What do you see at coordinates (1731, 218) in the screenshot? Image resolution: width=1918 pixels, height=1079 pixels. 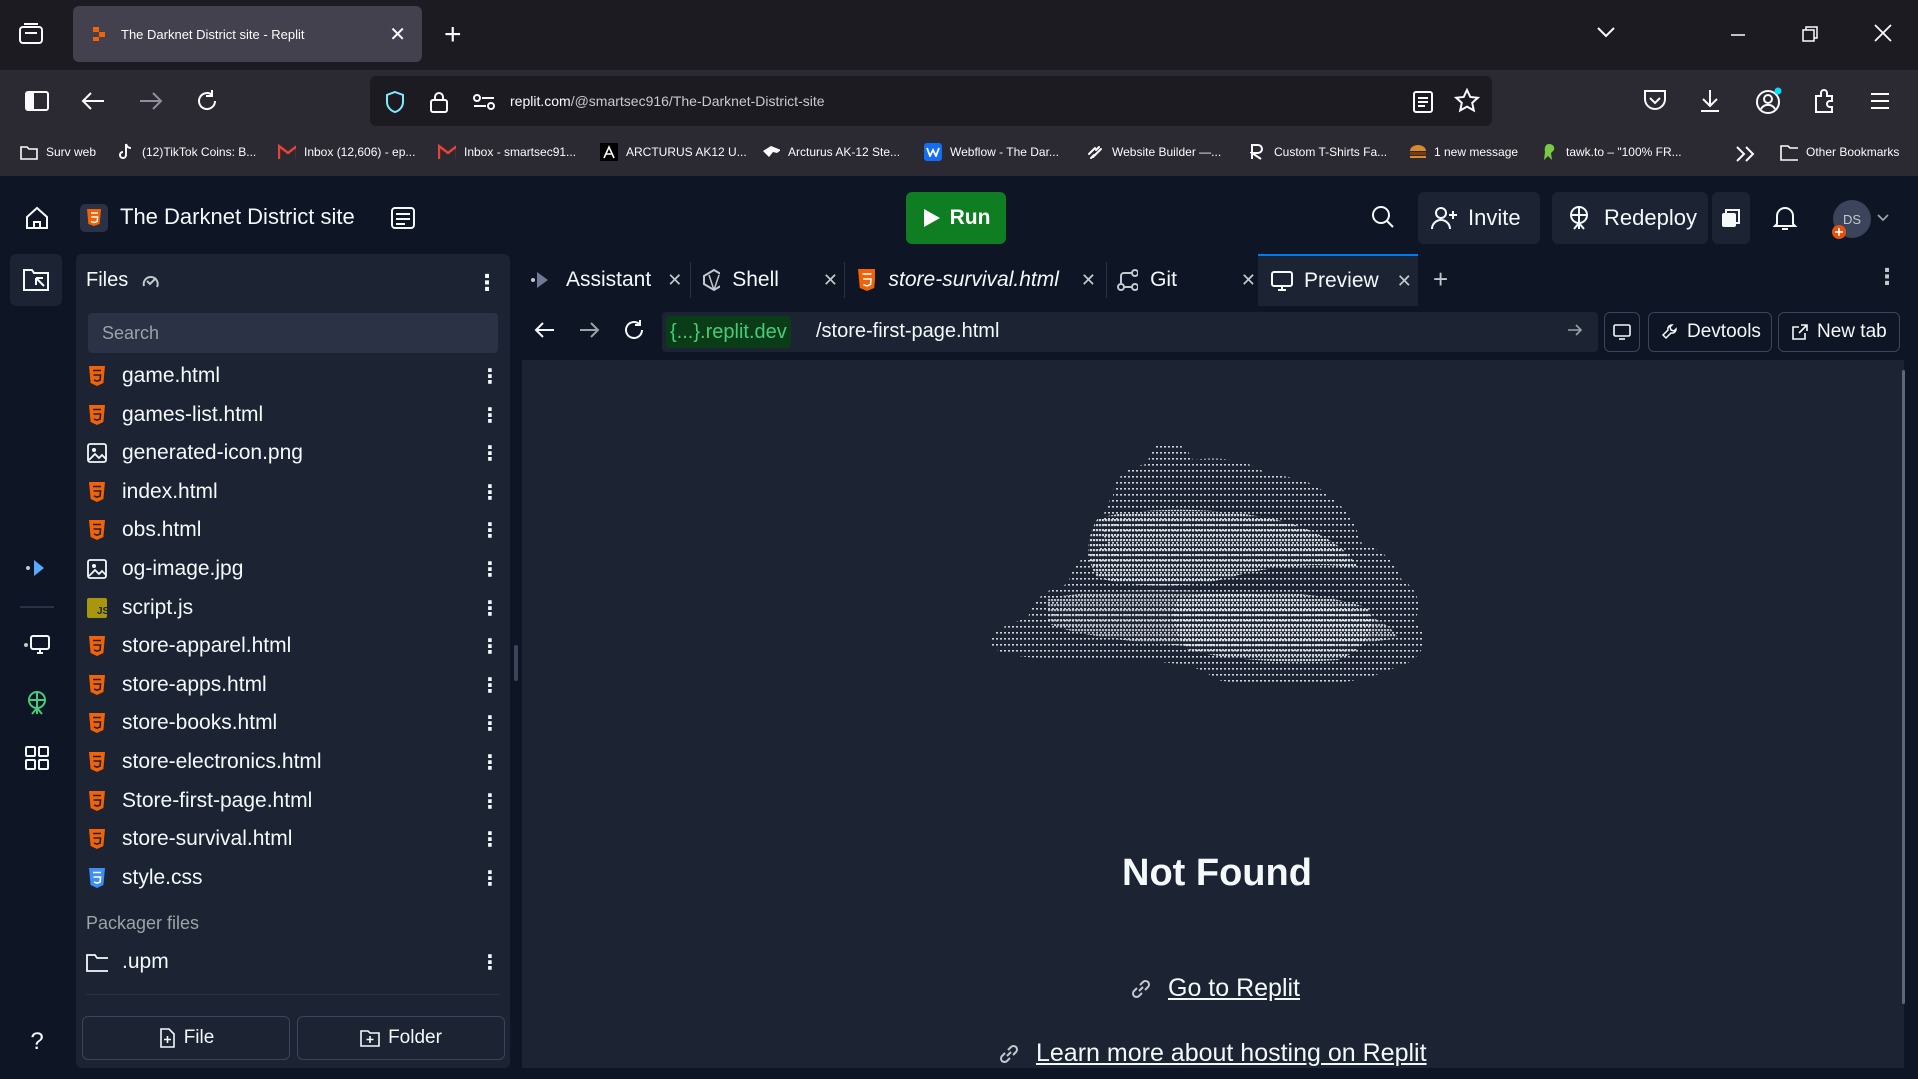 I see `multiplayer-button` at bounding box center [1731, 218].